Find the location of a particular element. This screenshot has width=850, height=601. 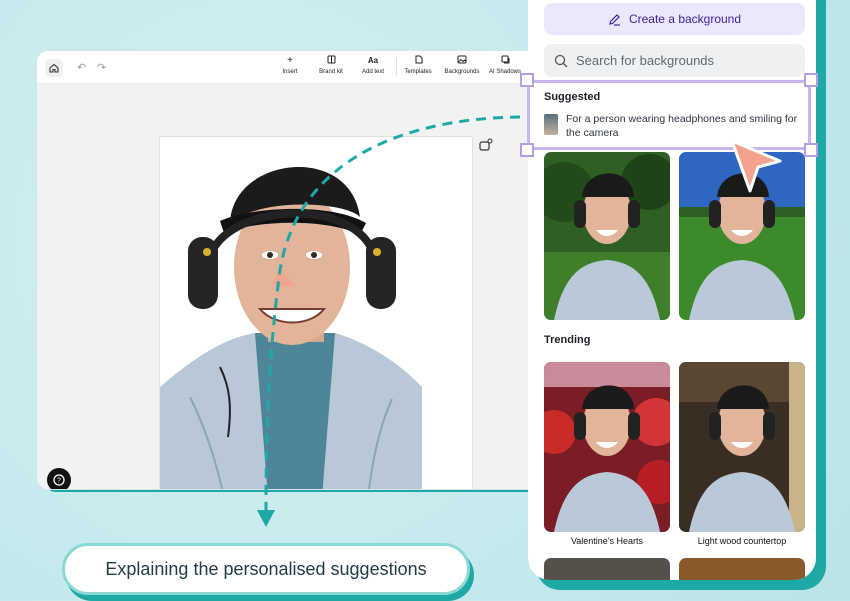

caption-text: Explaining the personalised suggestions is located at coordinates (266, 568).